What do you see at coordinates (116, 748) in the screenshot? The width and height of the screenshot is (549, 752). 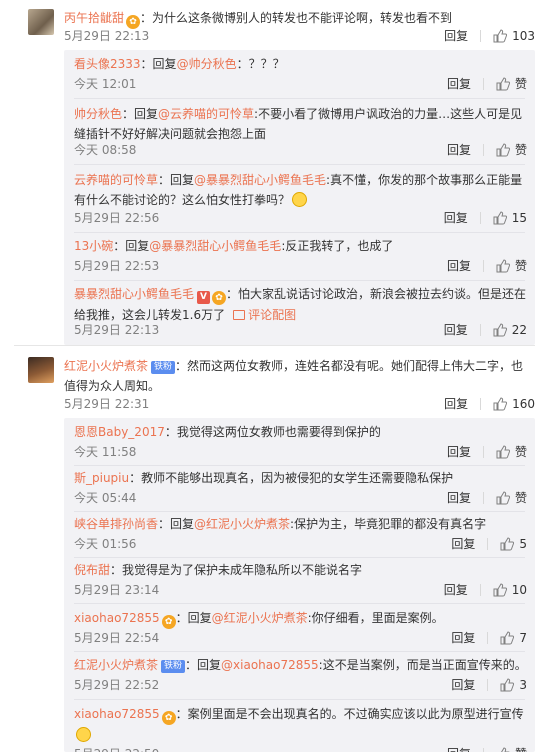 I see `reply-time: 5月29日 22:50` at bounding box center [116, 748].